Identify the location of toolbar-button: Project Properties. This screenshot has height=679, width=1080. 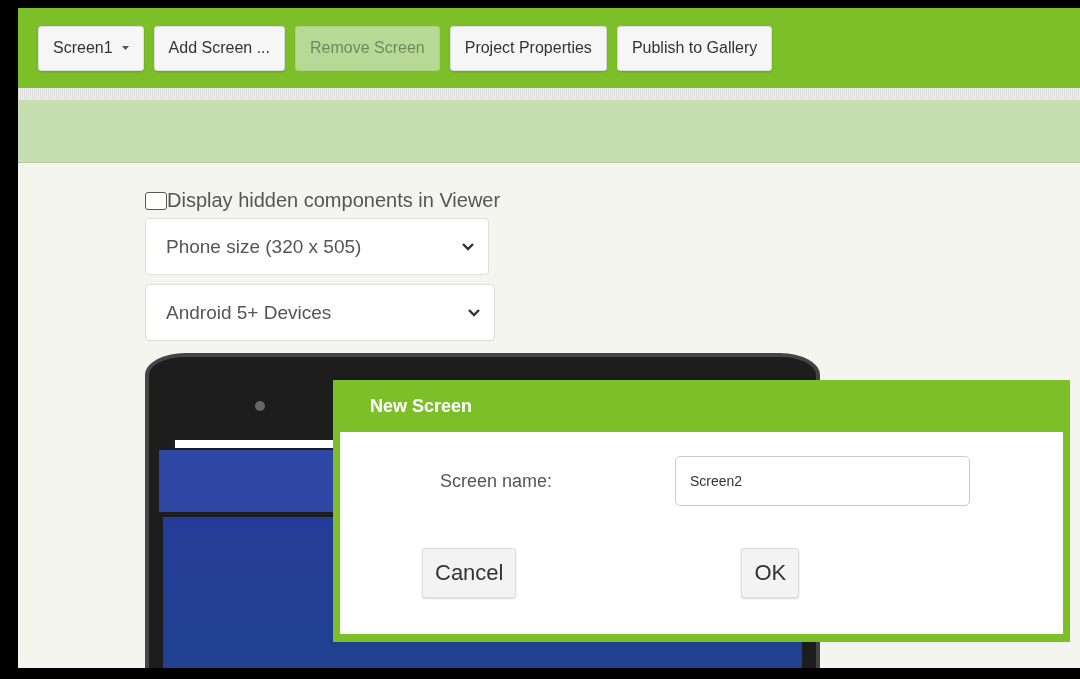
(528, 48).